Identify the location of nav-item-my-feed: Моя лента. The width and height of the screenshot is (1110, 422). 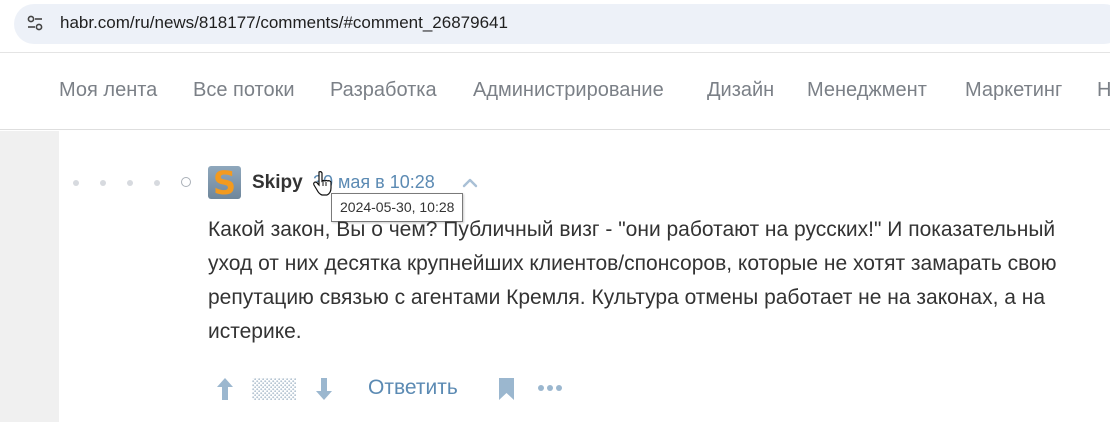
(108, 90).